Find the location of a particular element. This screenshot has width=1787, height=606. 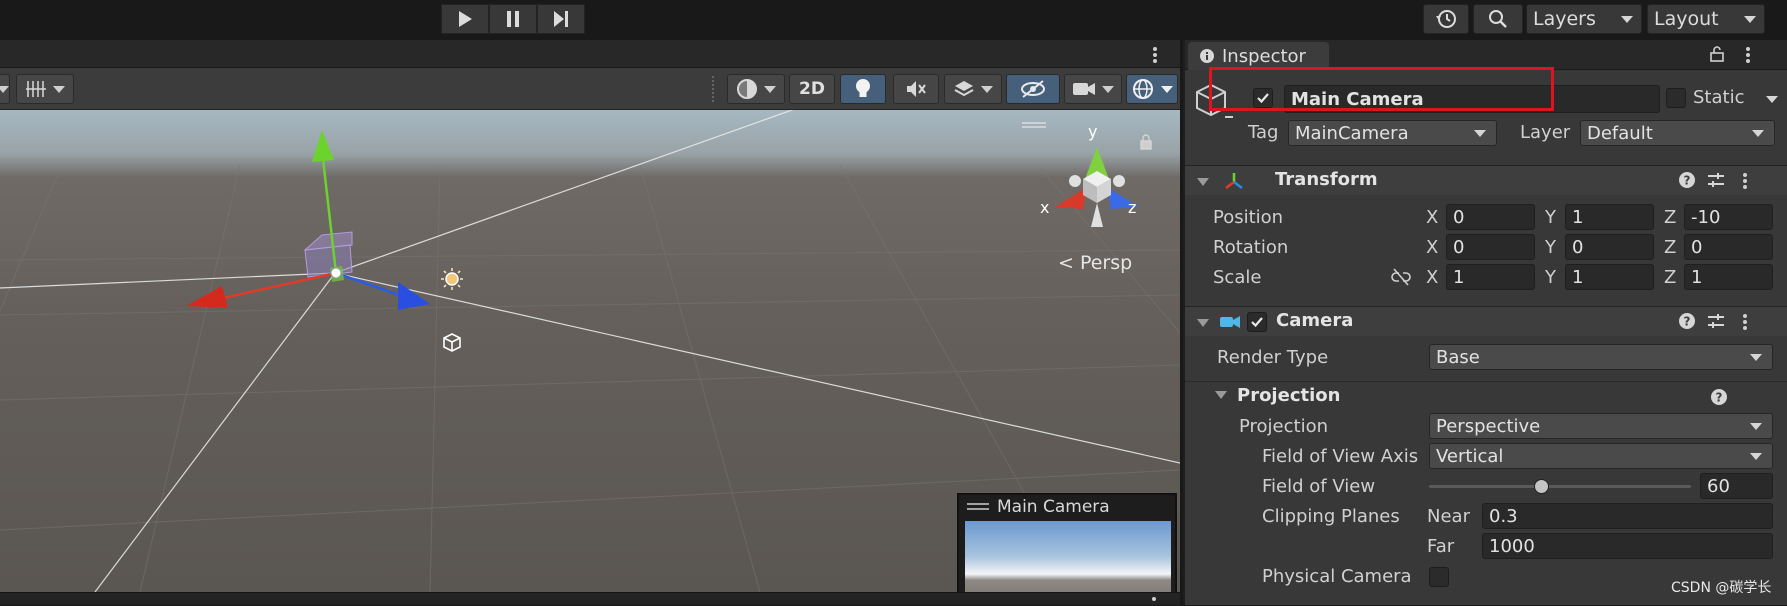

camera-settings-dropdown is located at coordinates (1093, 89).